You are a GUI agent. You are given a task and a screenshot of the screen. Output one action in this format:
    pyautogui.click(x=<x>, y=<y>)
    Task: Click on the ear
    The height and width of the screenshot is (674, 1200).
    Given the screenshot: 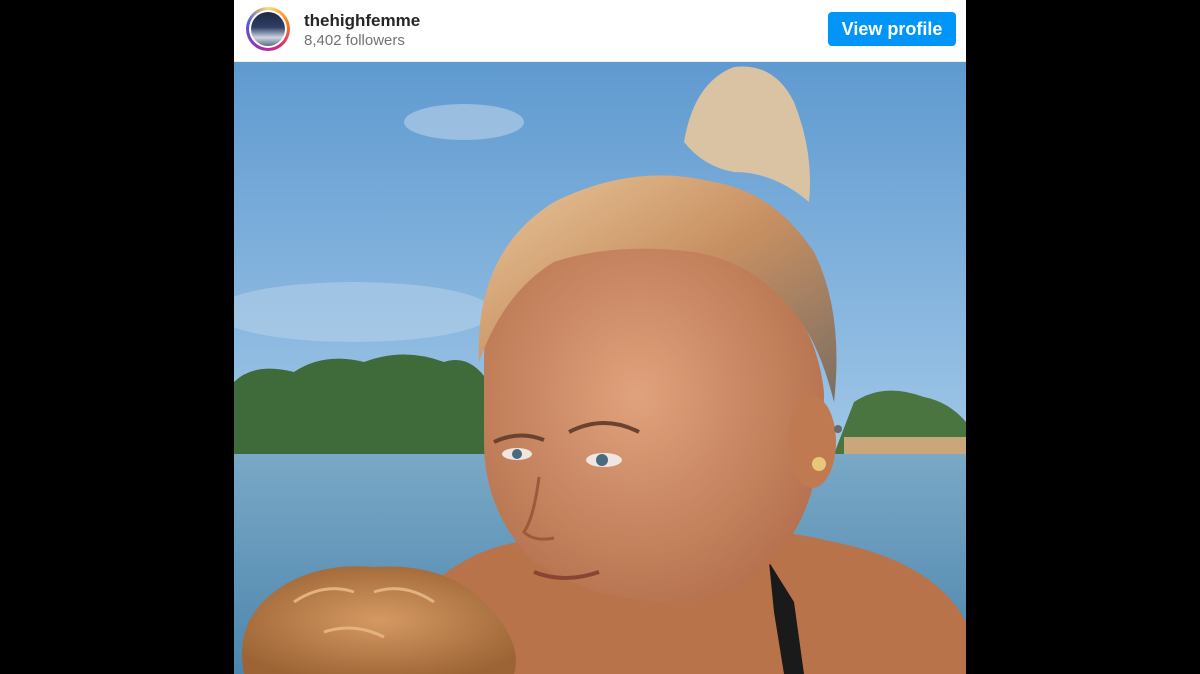 What is the action you would take?
    pyautogui.click(x=812, y=442)
    